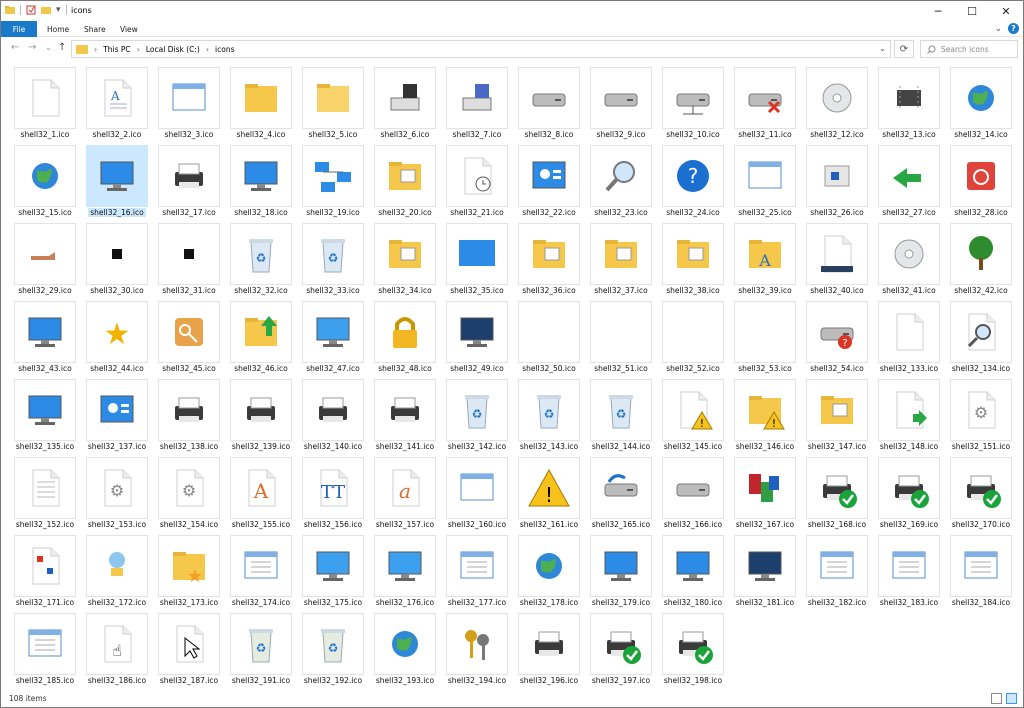 Image resolution: width=1024 pixels, height=708 pixels. I want to click on file-item: ♻ shell32_192.ico, so click(333, 652).